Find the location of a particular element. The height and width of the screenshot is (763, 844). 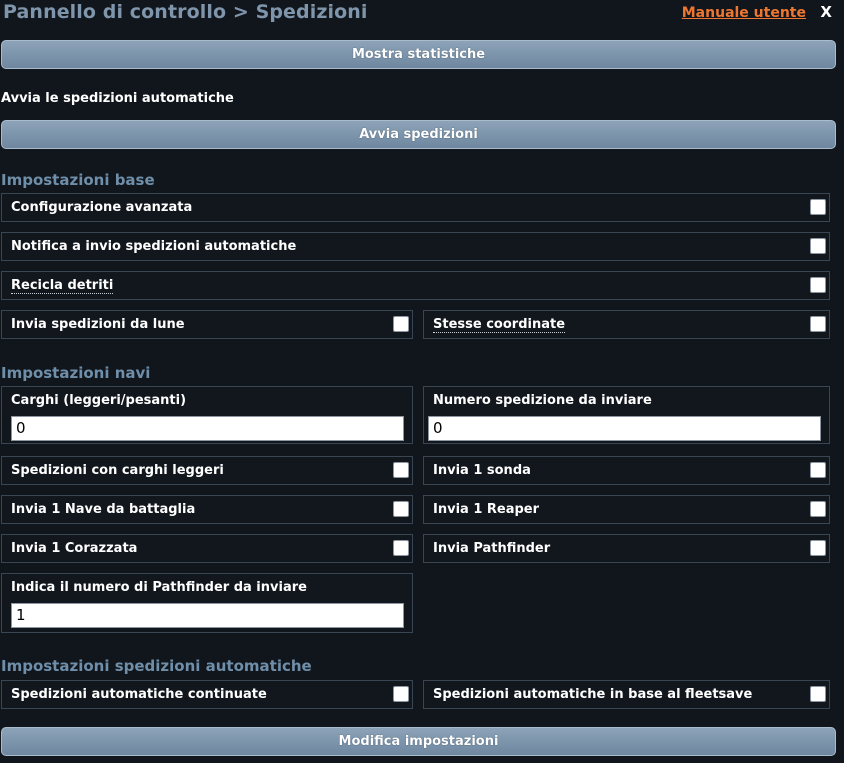

from-moons-label: Invia spedizioni da lune is located at coordinates (98, 324).